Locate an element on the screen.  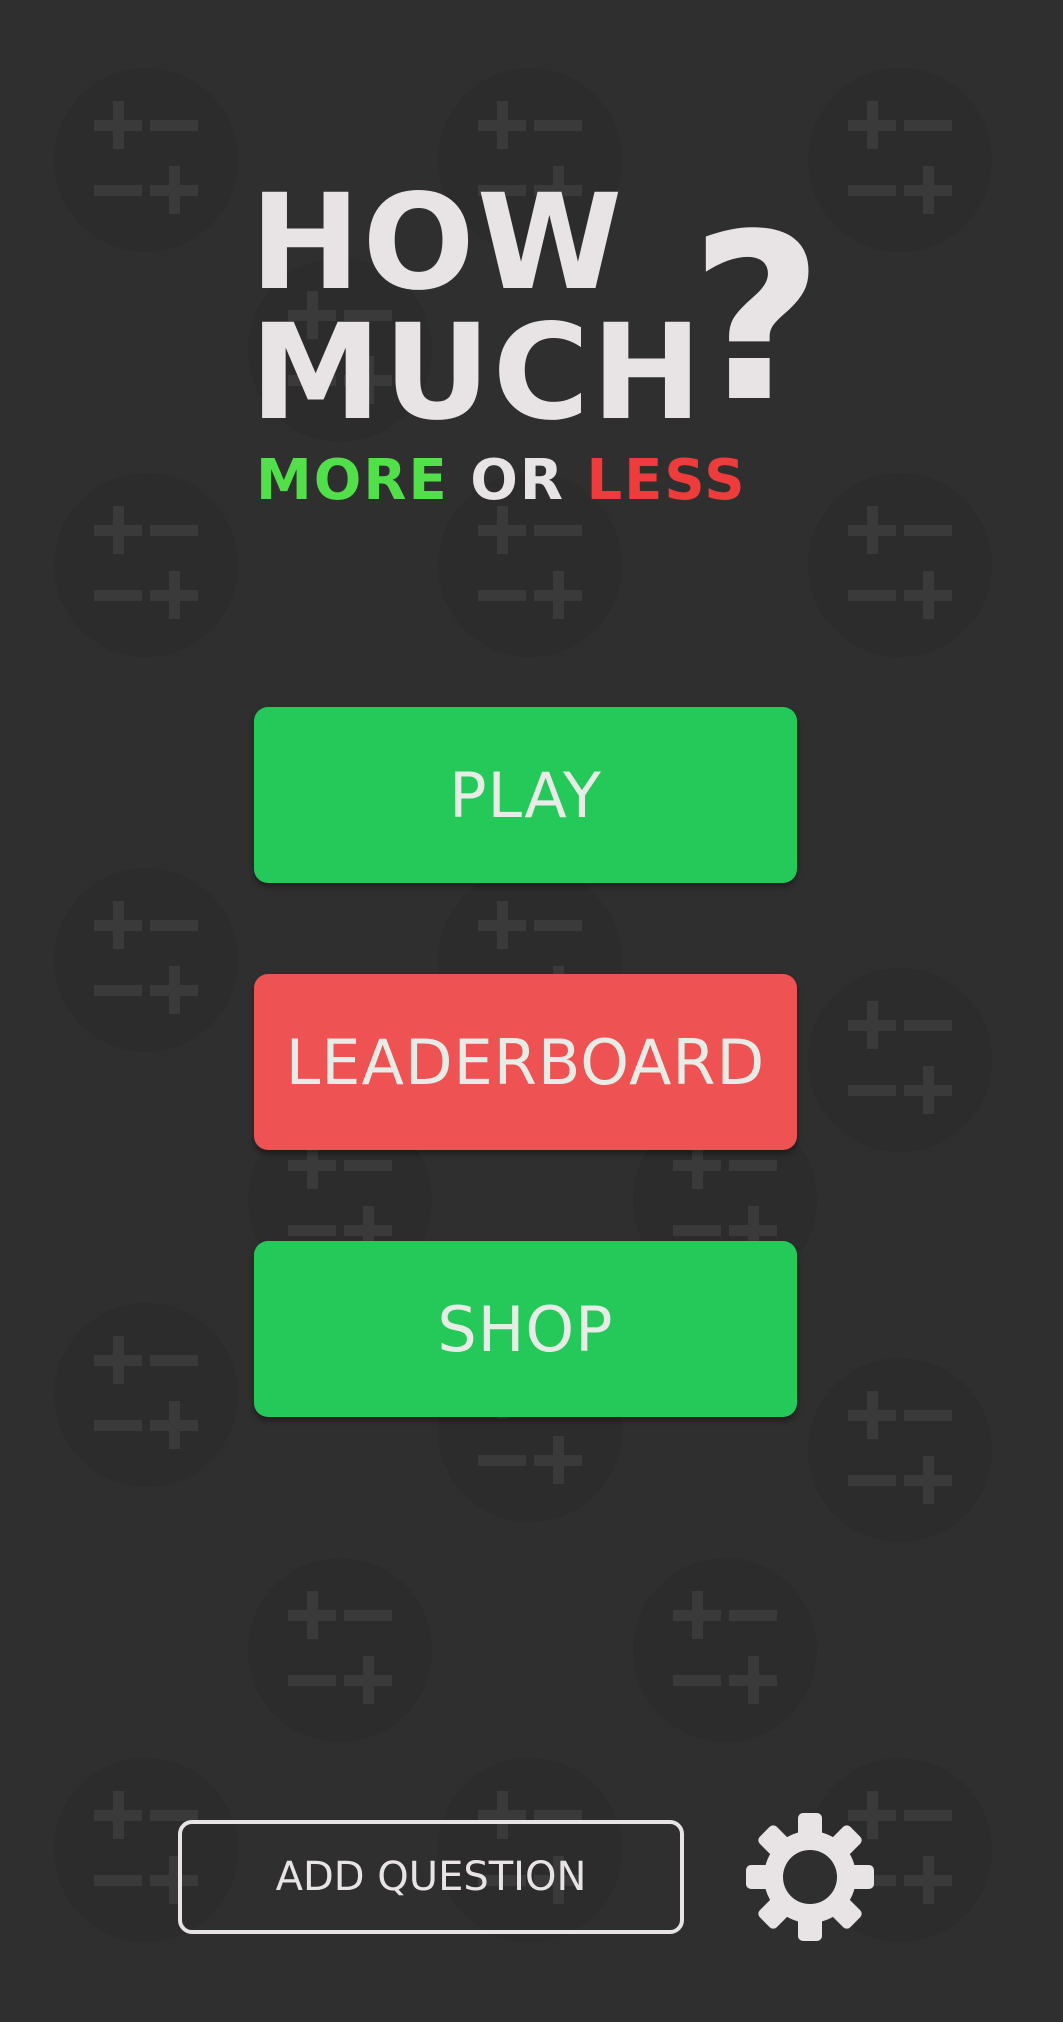
gear-icon is located at coordinates (810, 1877).